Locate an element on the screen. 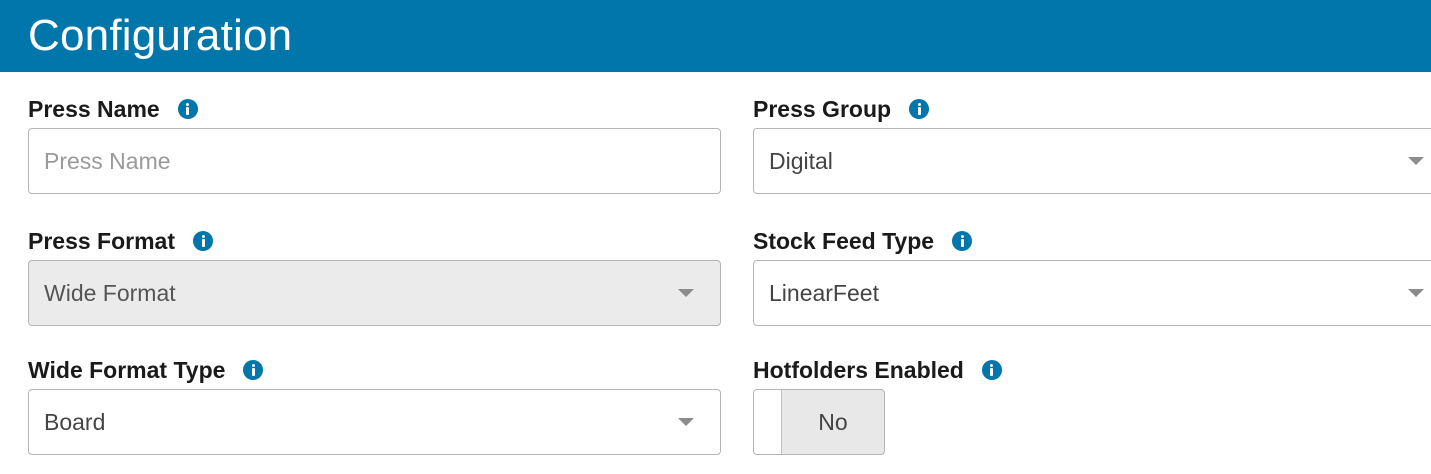 This screenshot has height=474, width=1431. press-format-field: Press Format Wide Format is located at coordinates (374, 278).